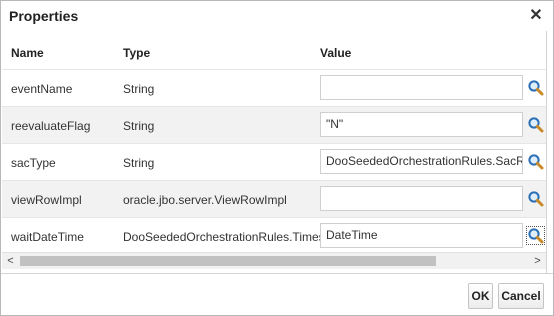 The height and width of the screenshot is (316, 554). What do you see at coordinates (137, 53) in the screenshot?
I see `column-header-type: Type` at bounding box center [137, 53].